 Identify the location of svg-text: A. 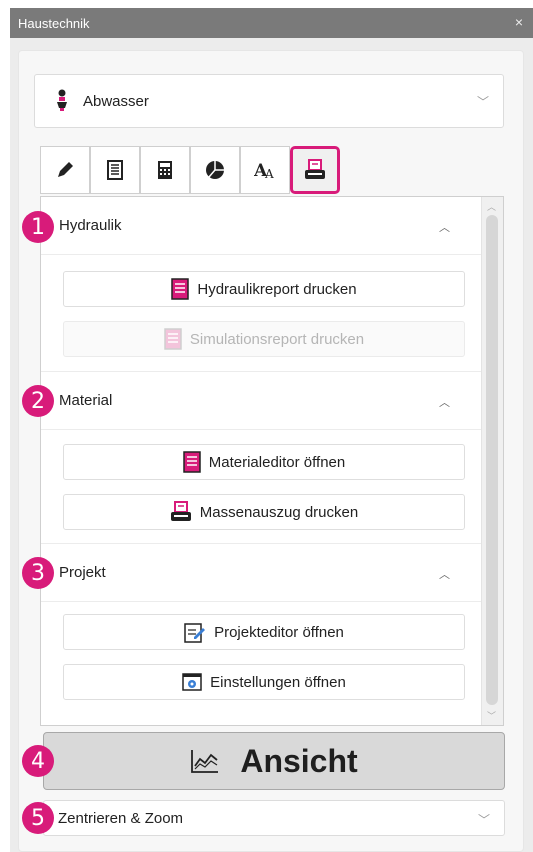
(269, 173).